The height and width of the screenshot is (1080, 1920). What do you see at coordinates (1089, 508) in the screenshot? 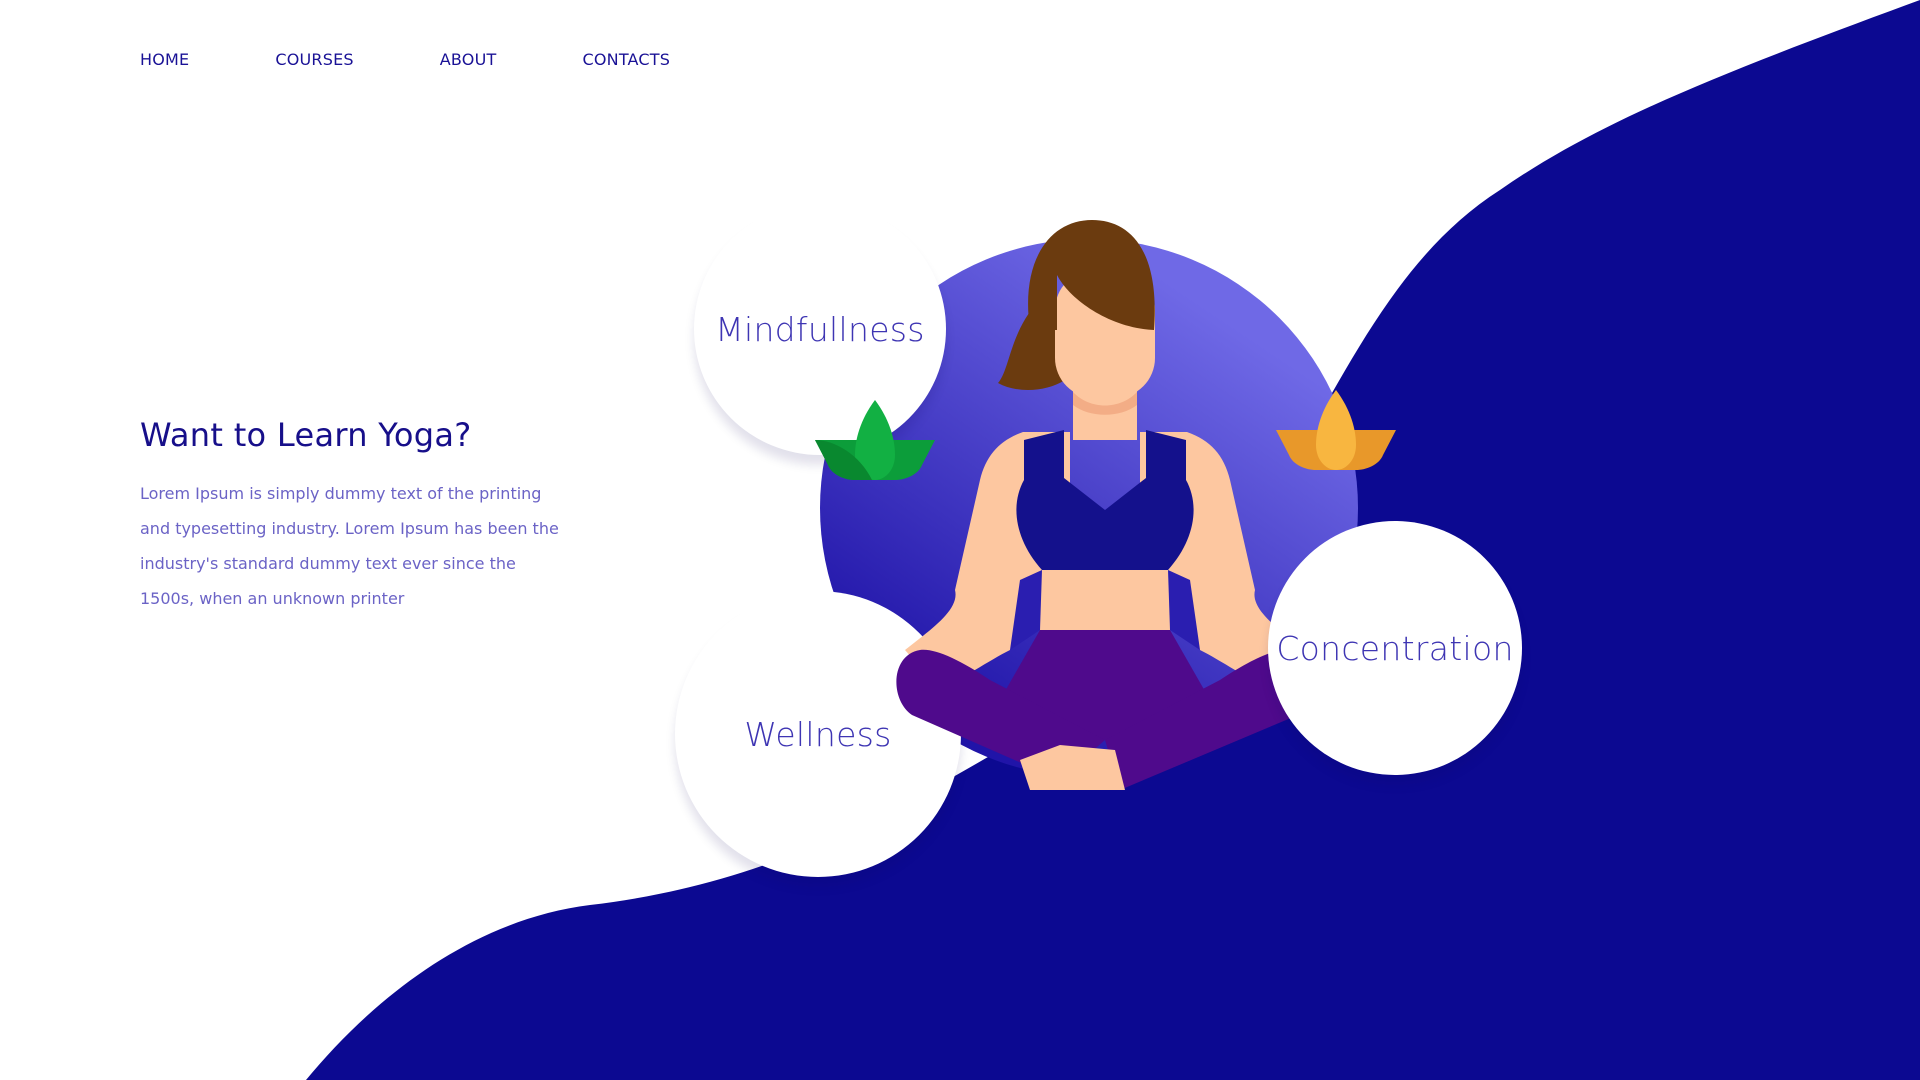
I see `yoga-illustration` at bounding box center [1089, 508].